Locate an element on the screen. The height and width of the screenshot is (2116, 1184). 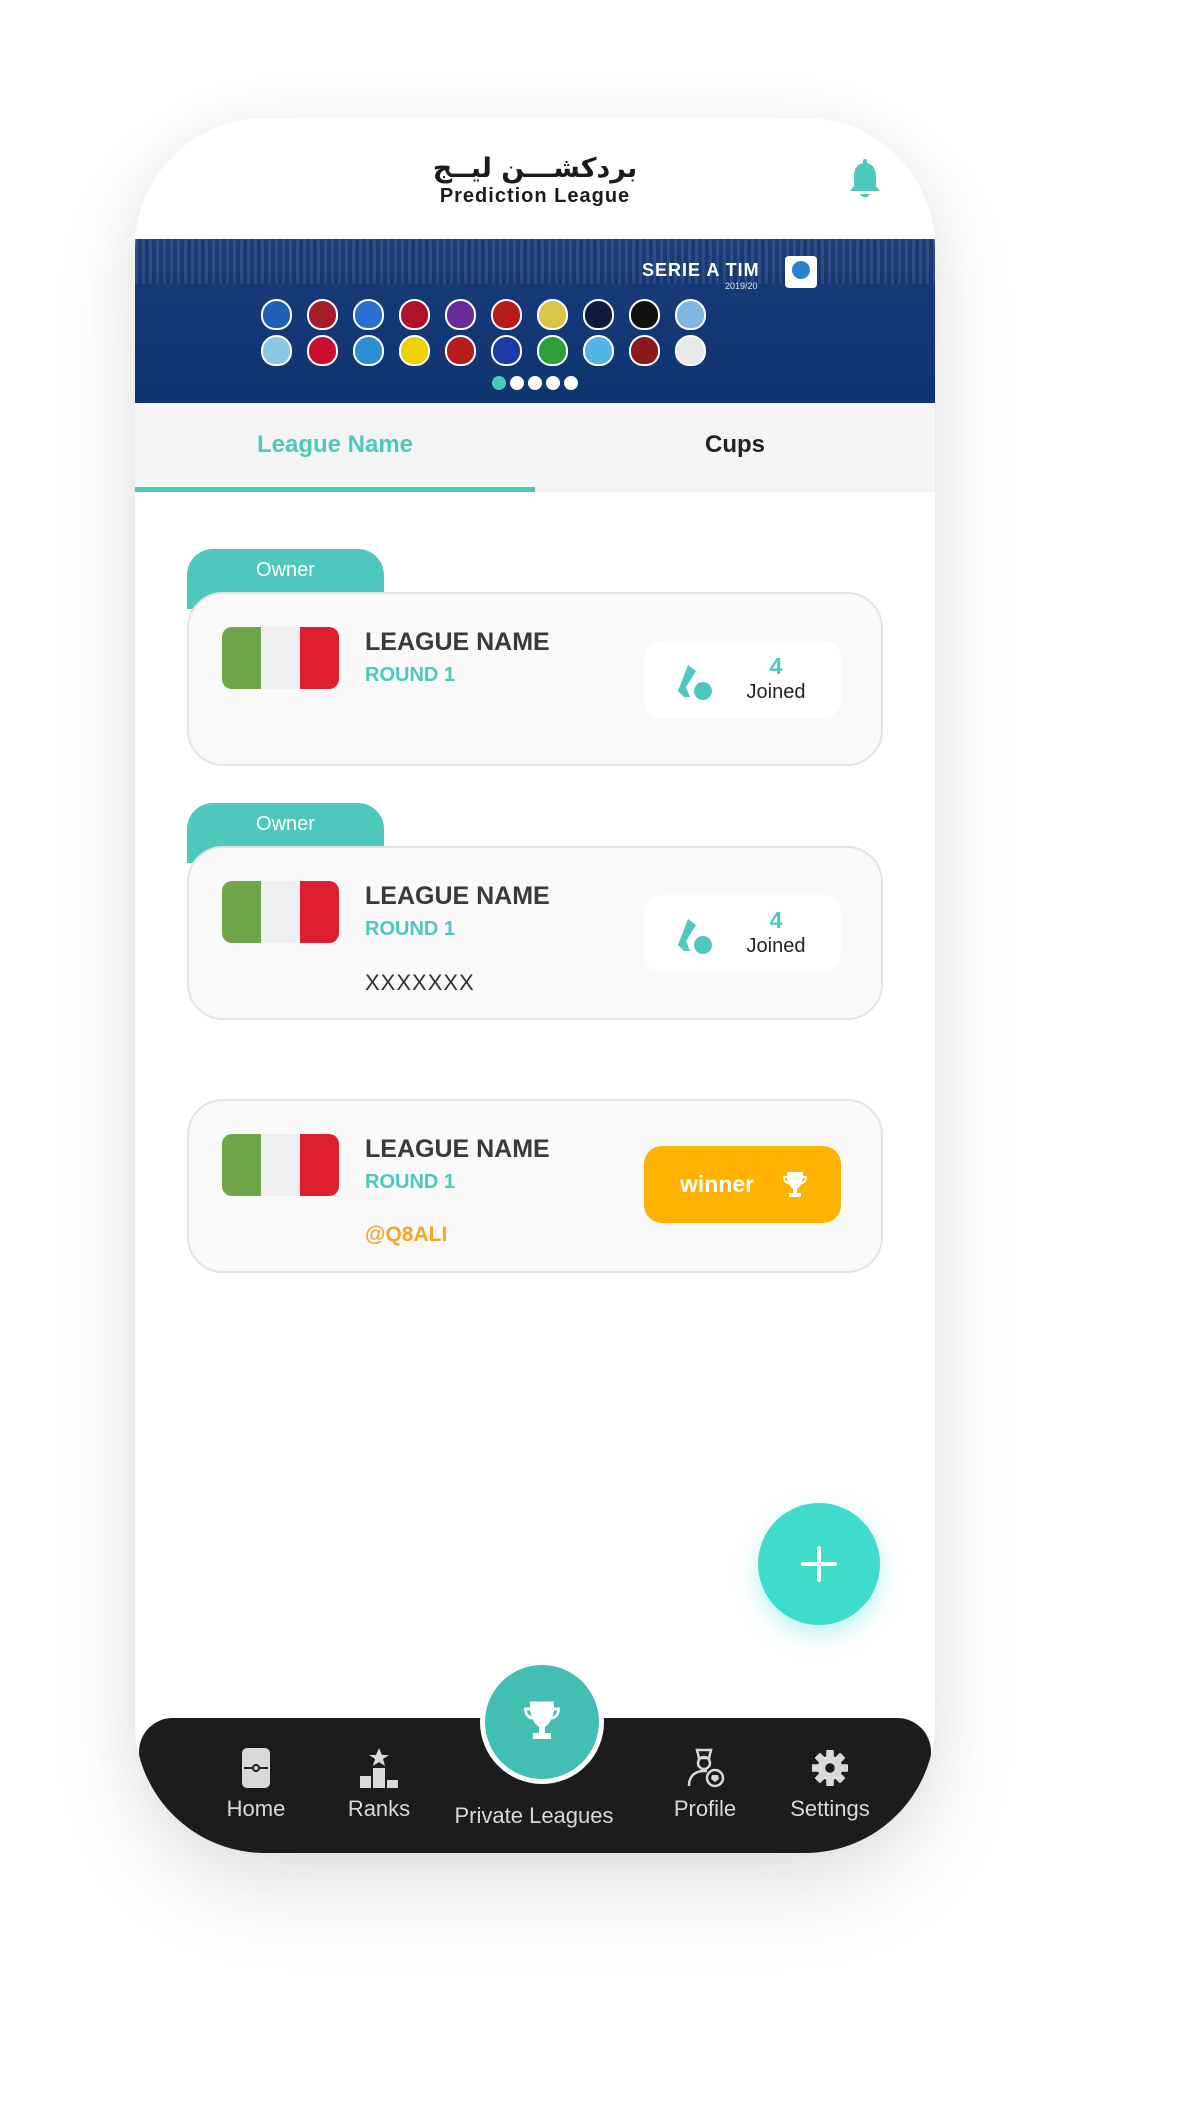
promo-banner: SERIE A TIM 2019/20 is located at coordinates (535, 321).